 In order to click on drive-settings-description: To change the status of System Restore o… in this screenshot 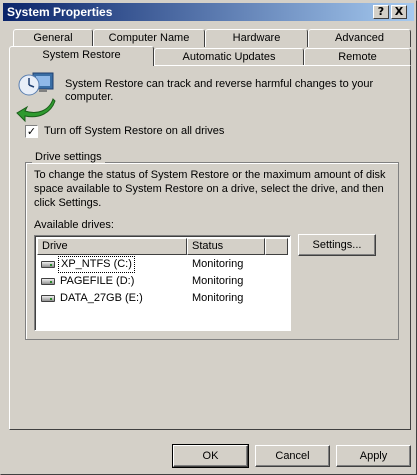, I will do `click(210, 189)`.